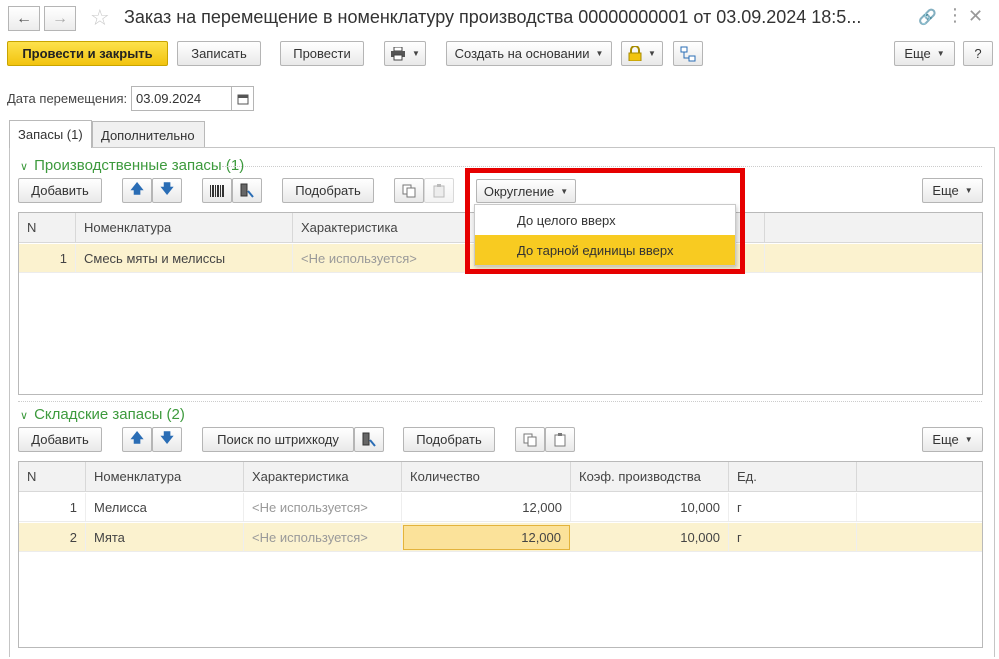 The image size is (999, 659). What do you see at coordinates (486, 537) in the screenshot?
I see `row-quantity-active-cell: 12,000` at bounding box center [486, 537].